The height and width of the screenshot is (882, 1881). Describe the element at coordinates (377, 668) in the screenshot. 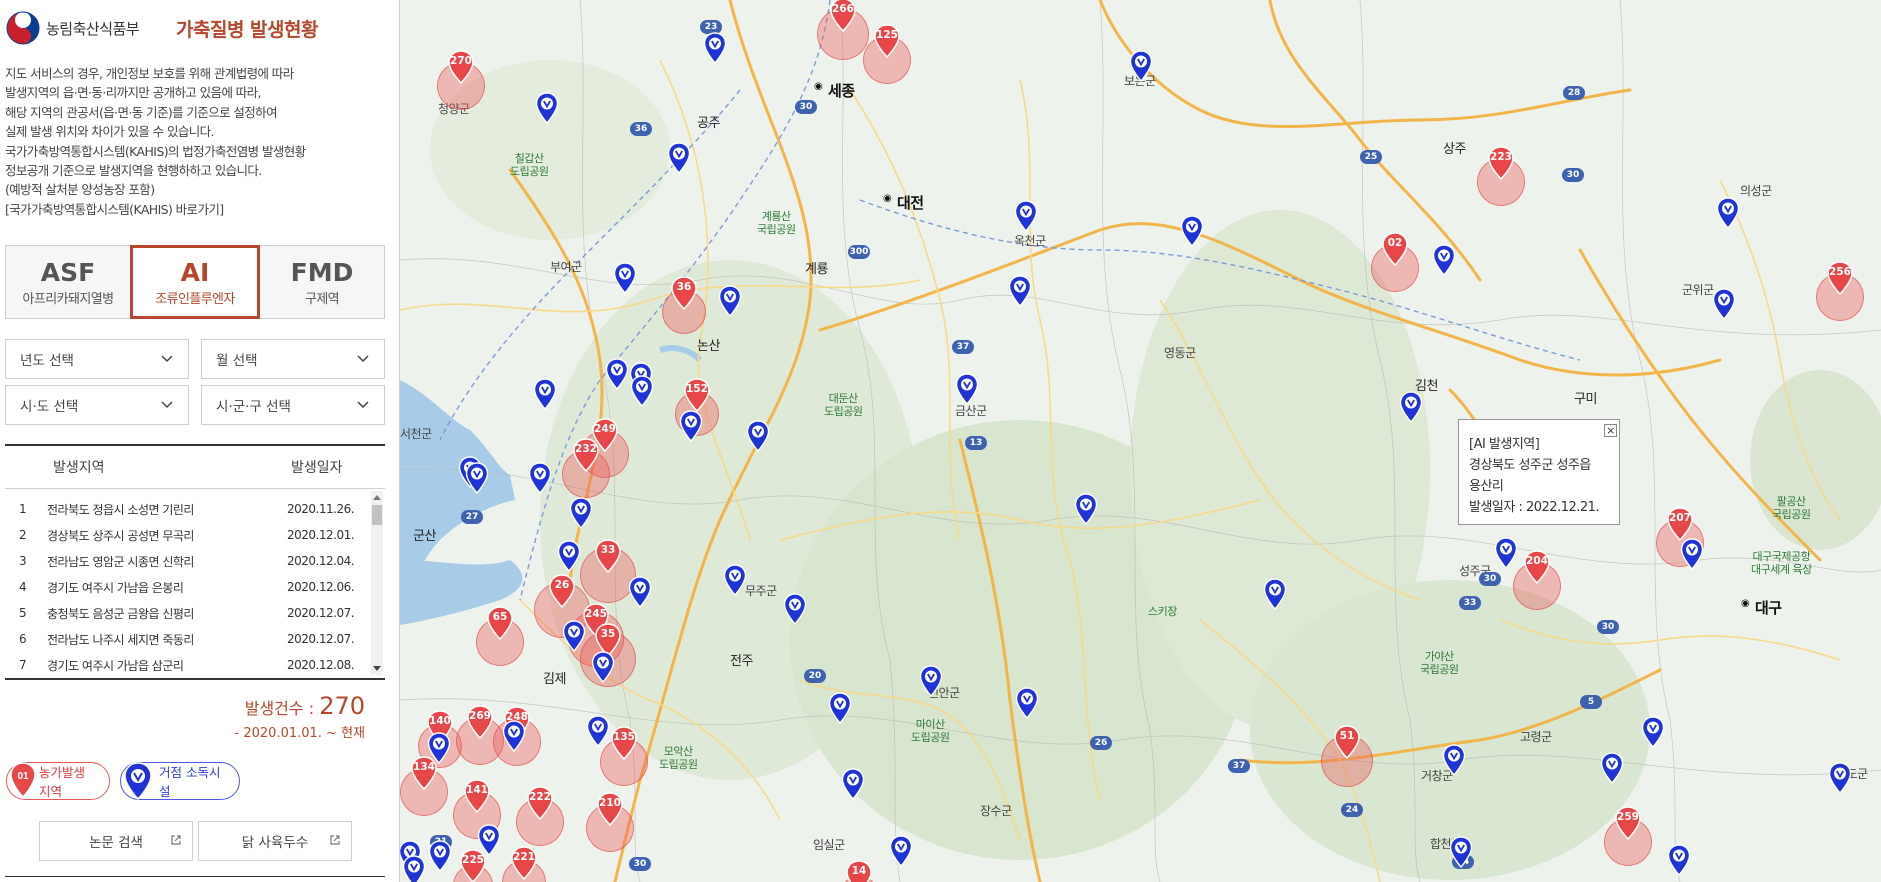

I see `scroll-down-arrow-icon` at that location.